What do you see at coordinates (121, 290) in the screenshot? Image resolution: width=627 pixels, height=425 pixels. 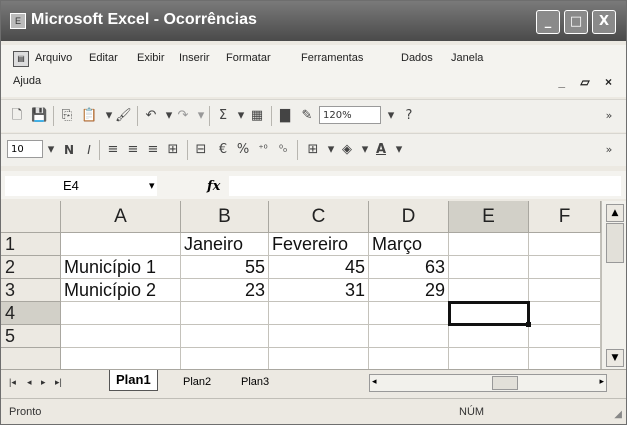 I see `cell-a3: Município 2` at bounding box center [121, 290].